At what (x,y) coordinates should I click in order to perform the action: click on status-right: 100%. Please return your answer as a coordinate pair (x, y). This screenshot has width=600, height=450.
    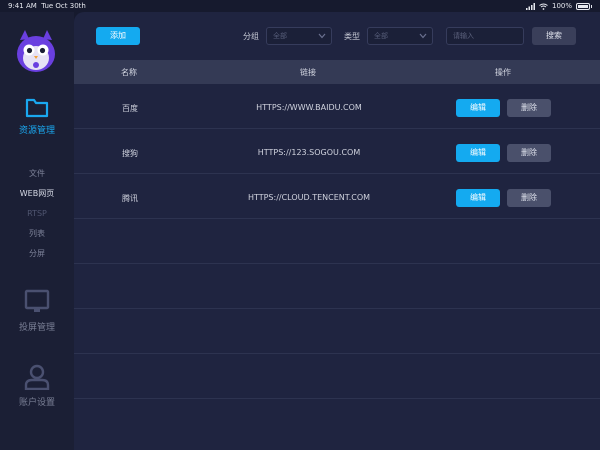
    Looking at the image, I should click on (558, 6).